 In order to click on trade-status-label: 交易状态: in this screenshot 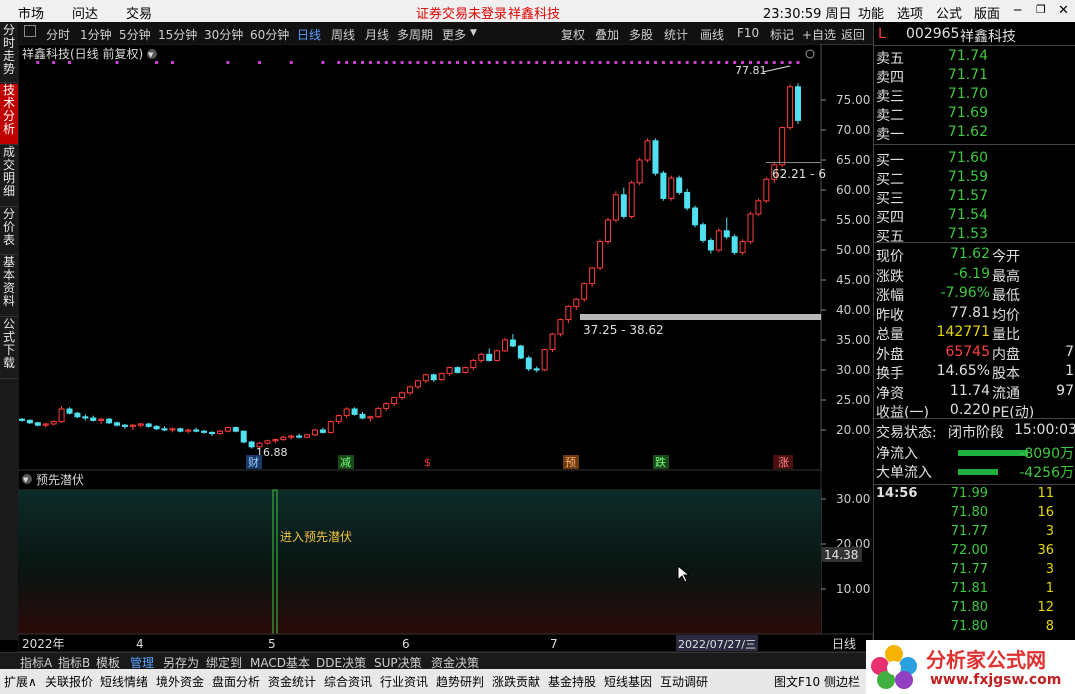, I will do `click(906, 433)`.